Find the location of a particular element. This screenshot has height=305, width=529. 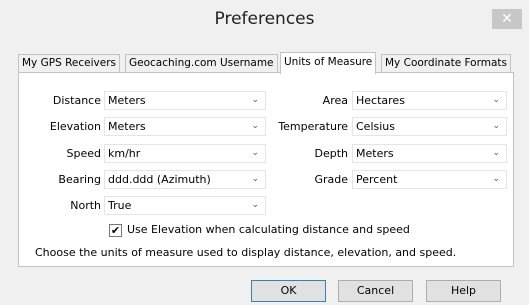

cancel-button: Cancel is located at coordinates (375, 291).